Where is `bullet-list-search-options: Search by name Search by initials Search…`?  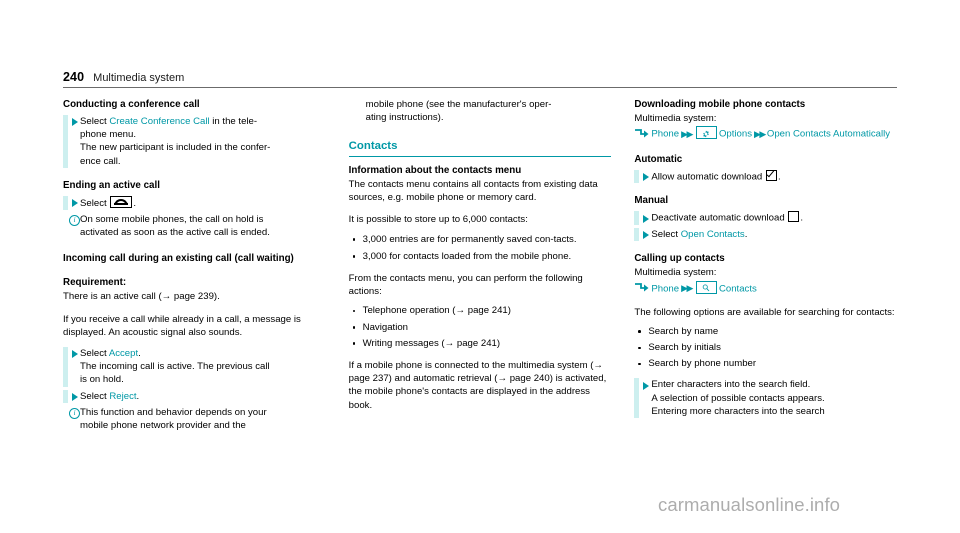
bullet-list-search-options: Search by name Search by initials Search… is located at coordinates (765, 348).